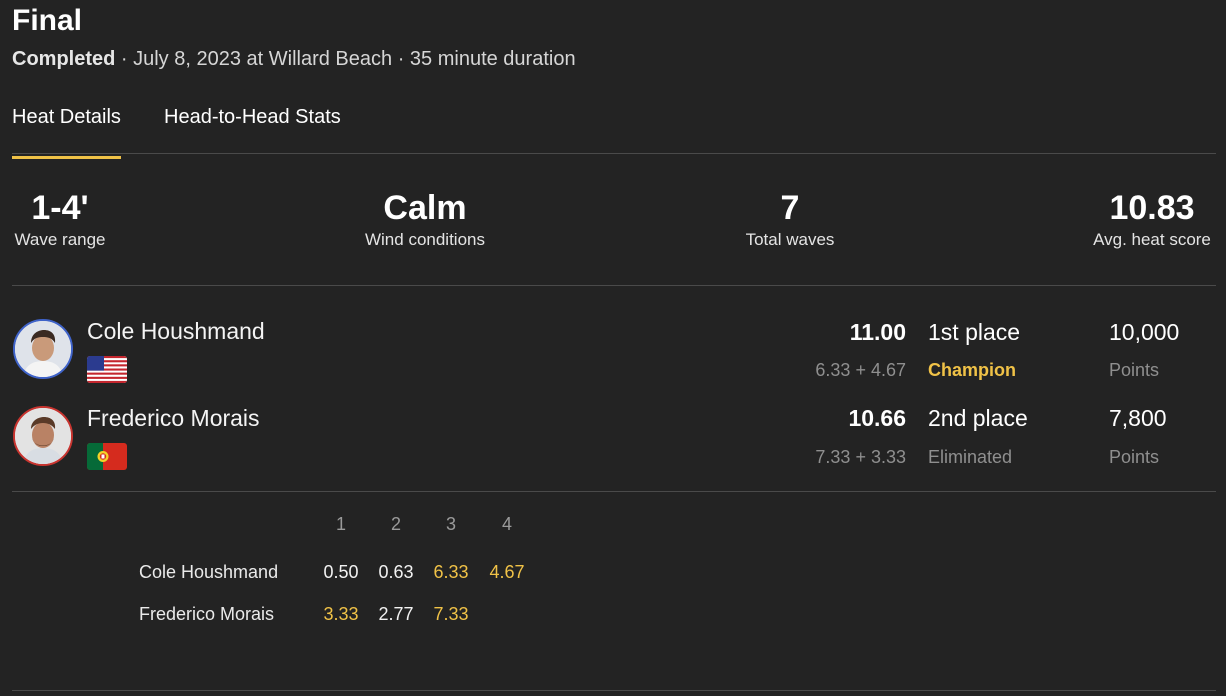 The height and width of the screenshot is (696, 1226). Describe the element at coordinates (1138, 418) in the screenshot. I see `points-value: 7,800` at that location.